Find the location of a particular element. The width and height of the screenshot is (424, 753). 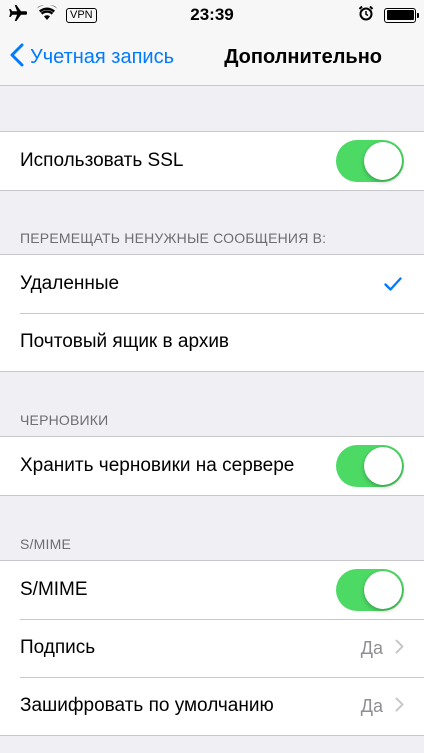

ssl-label: Использовать SSL is located at coordinates (102, 160).